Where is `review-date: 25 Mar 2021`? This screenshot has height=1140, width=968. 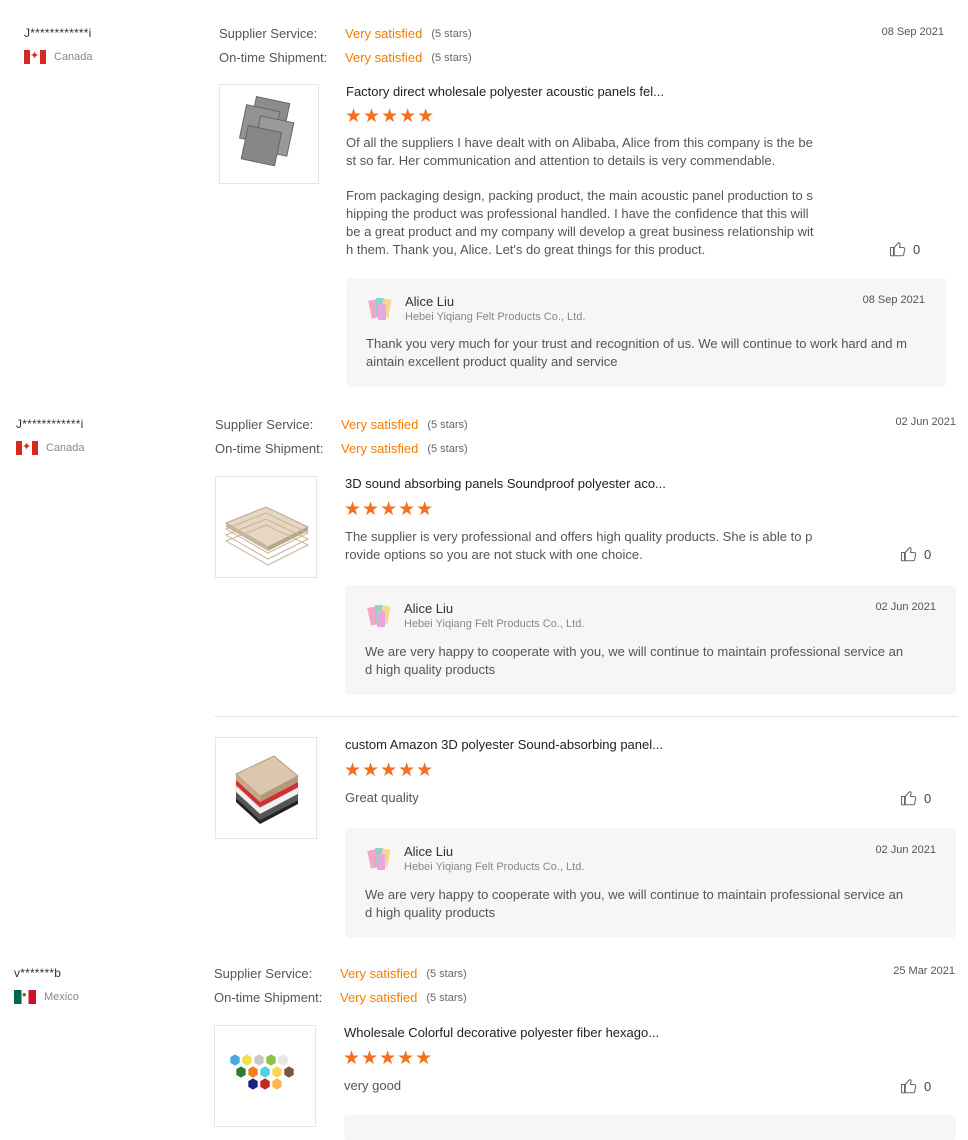
review-date: 25 Mar 2021 is located at coordinates (924, 971).